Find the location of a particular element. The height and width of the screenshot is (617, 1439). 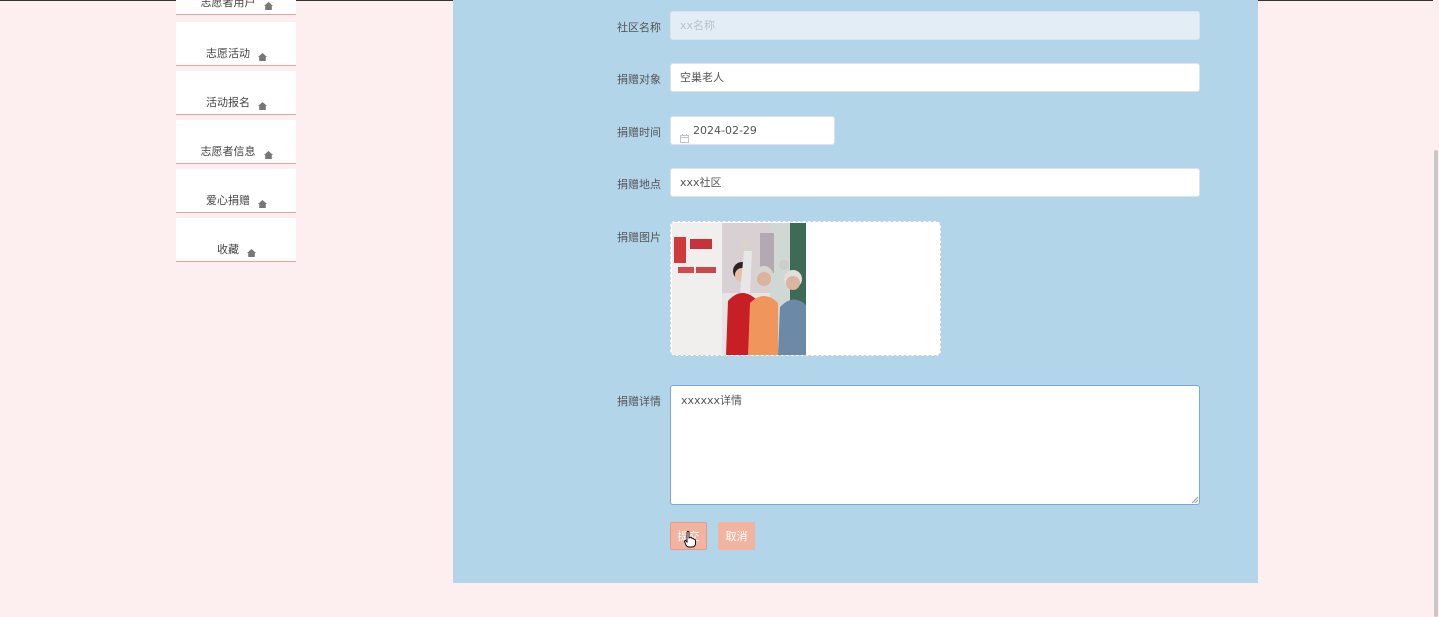

sidebar-item-label: 志愿者用户 is located at coordinates (228, 4).